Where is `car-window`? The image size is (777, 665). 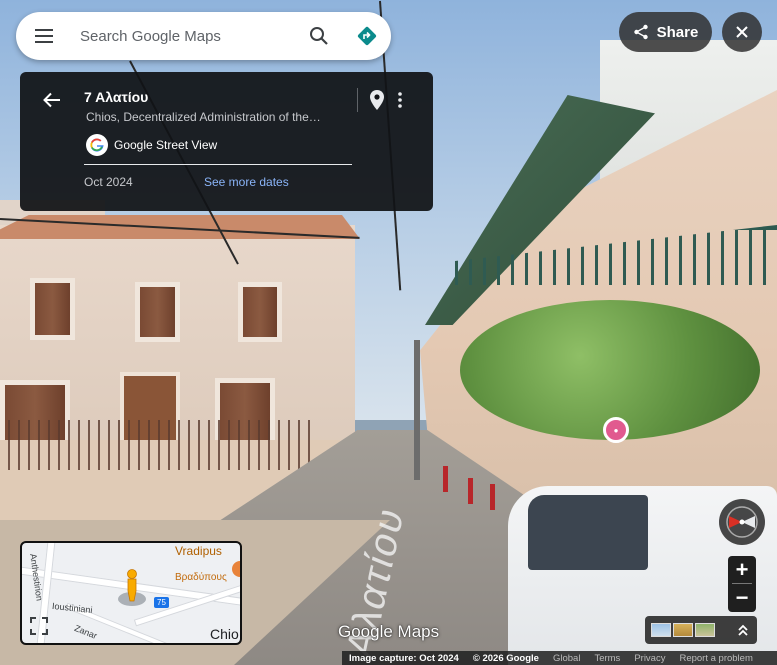 car-window is located at coordinates (588, 532).